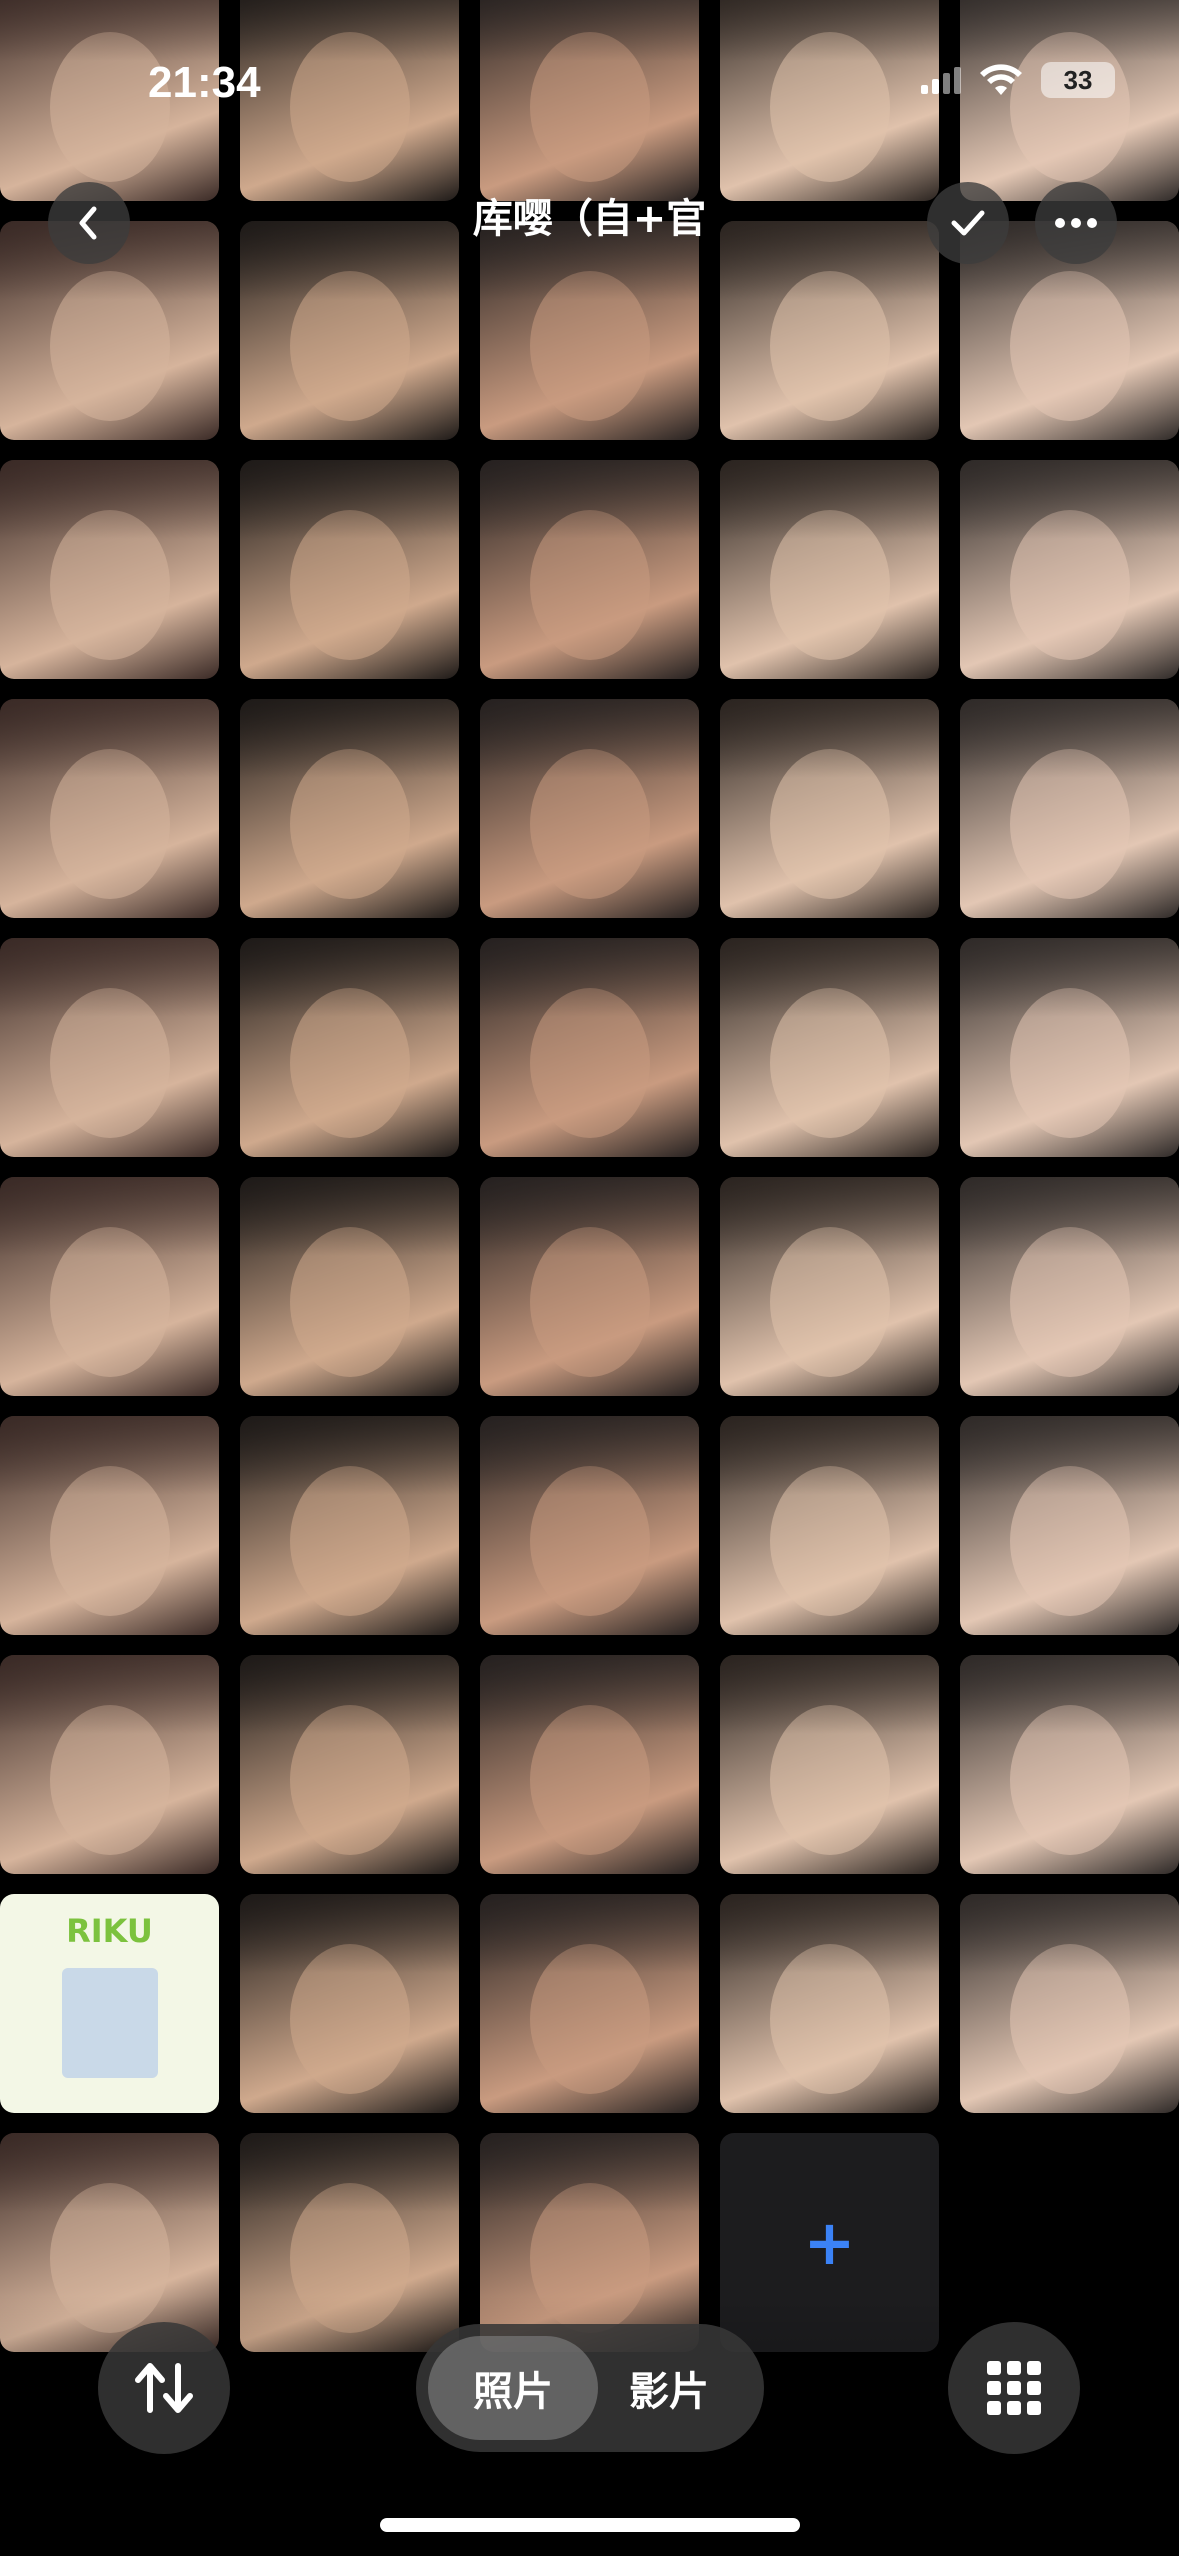  I want to click on poster-photo, so click(110, 2023).